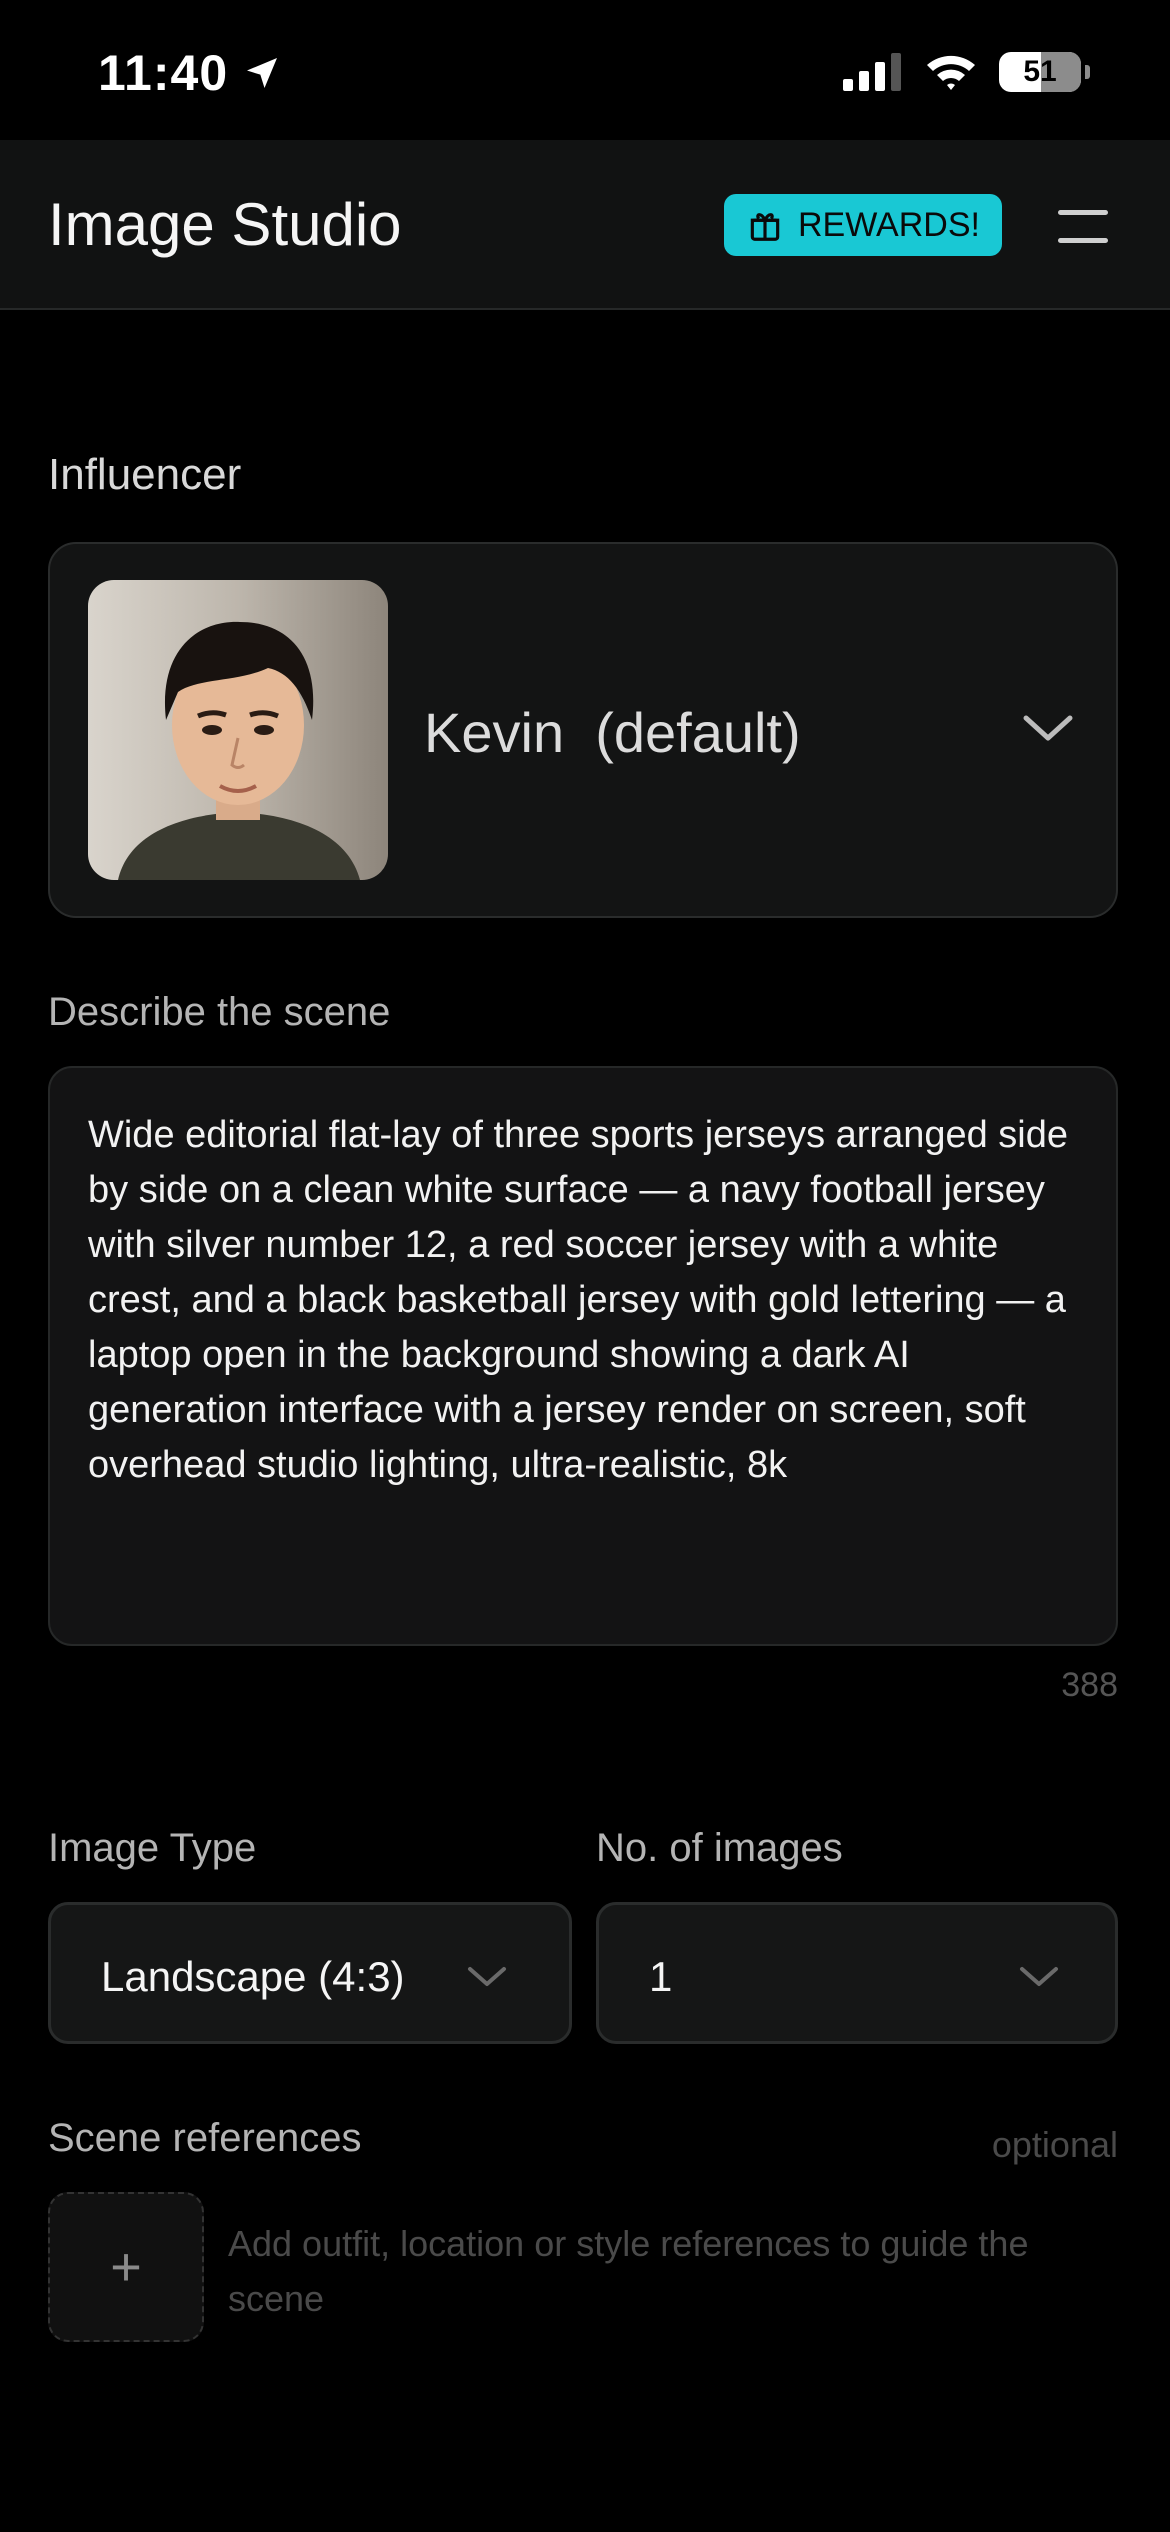 Image resolution: width=1170 pixels, height=2532 pixels. I want to click on influencer-name: Kevin (default), so click(612, 732).